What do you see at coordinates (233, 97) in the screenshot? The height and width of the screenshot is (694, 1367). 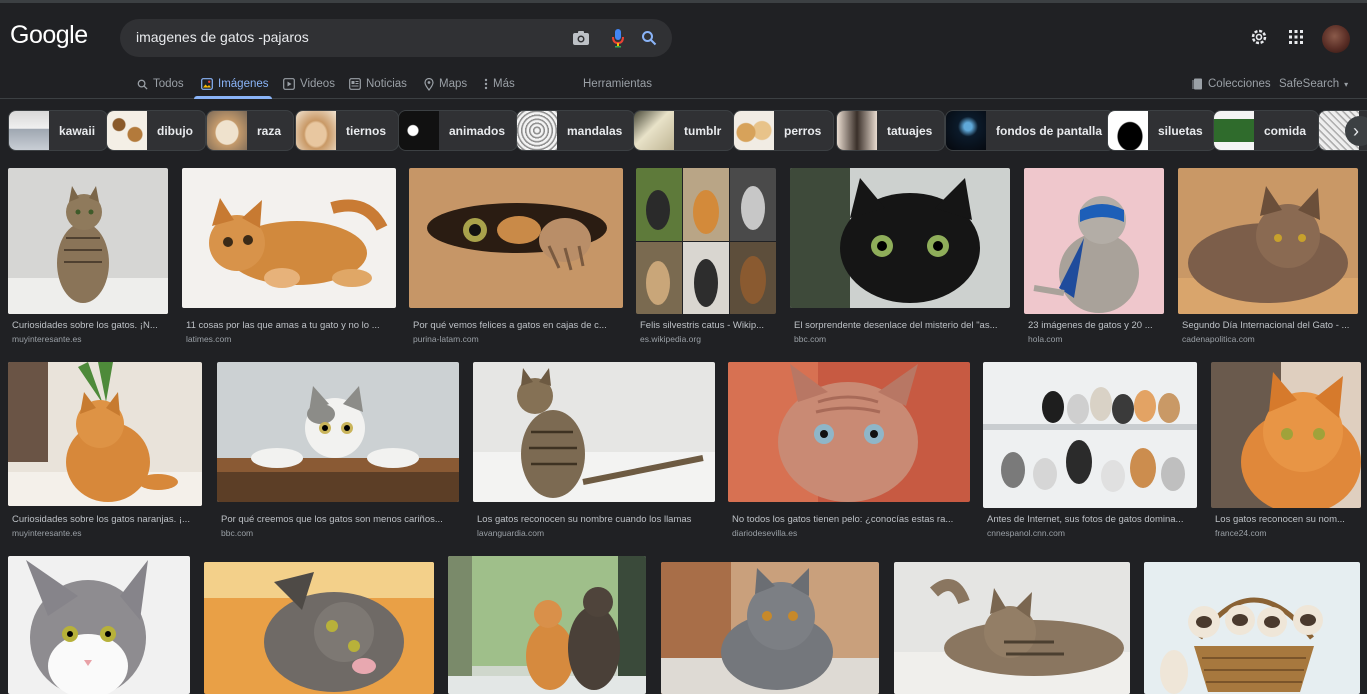 I see `active-tab-indicator` at bounding box center [233, 97].